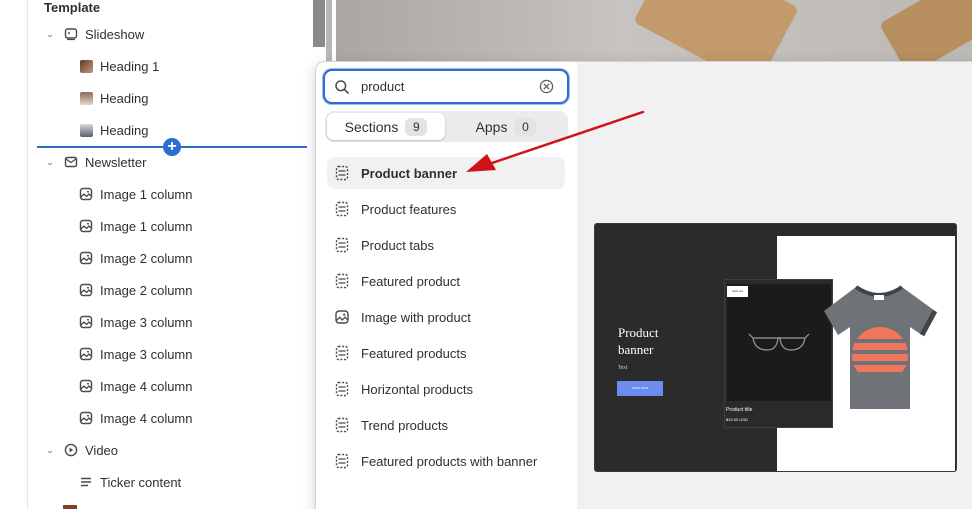 The width and height of the screenshot is (972, 509). I want to click on result-label: Product banner, so click(409, 173).